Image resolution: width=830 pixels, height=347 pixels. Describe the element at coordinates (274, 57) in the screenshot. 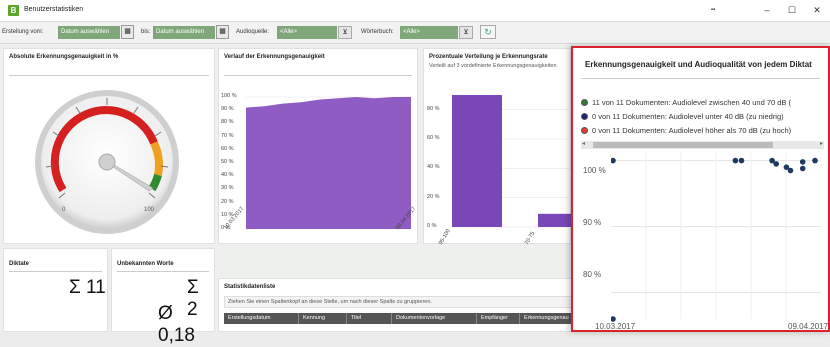

I see `verlauf-title: Verlauf der Erkennungsgenauigkeit` at that location.